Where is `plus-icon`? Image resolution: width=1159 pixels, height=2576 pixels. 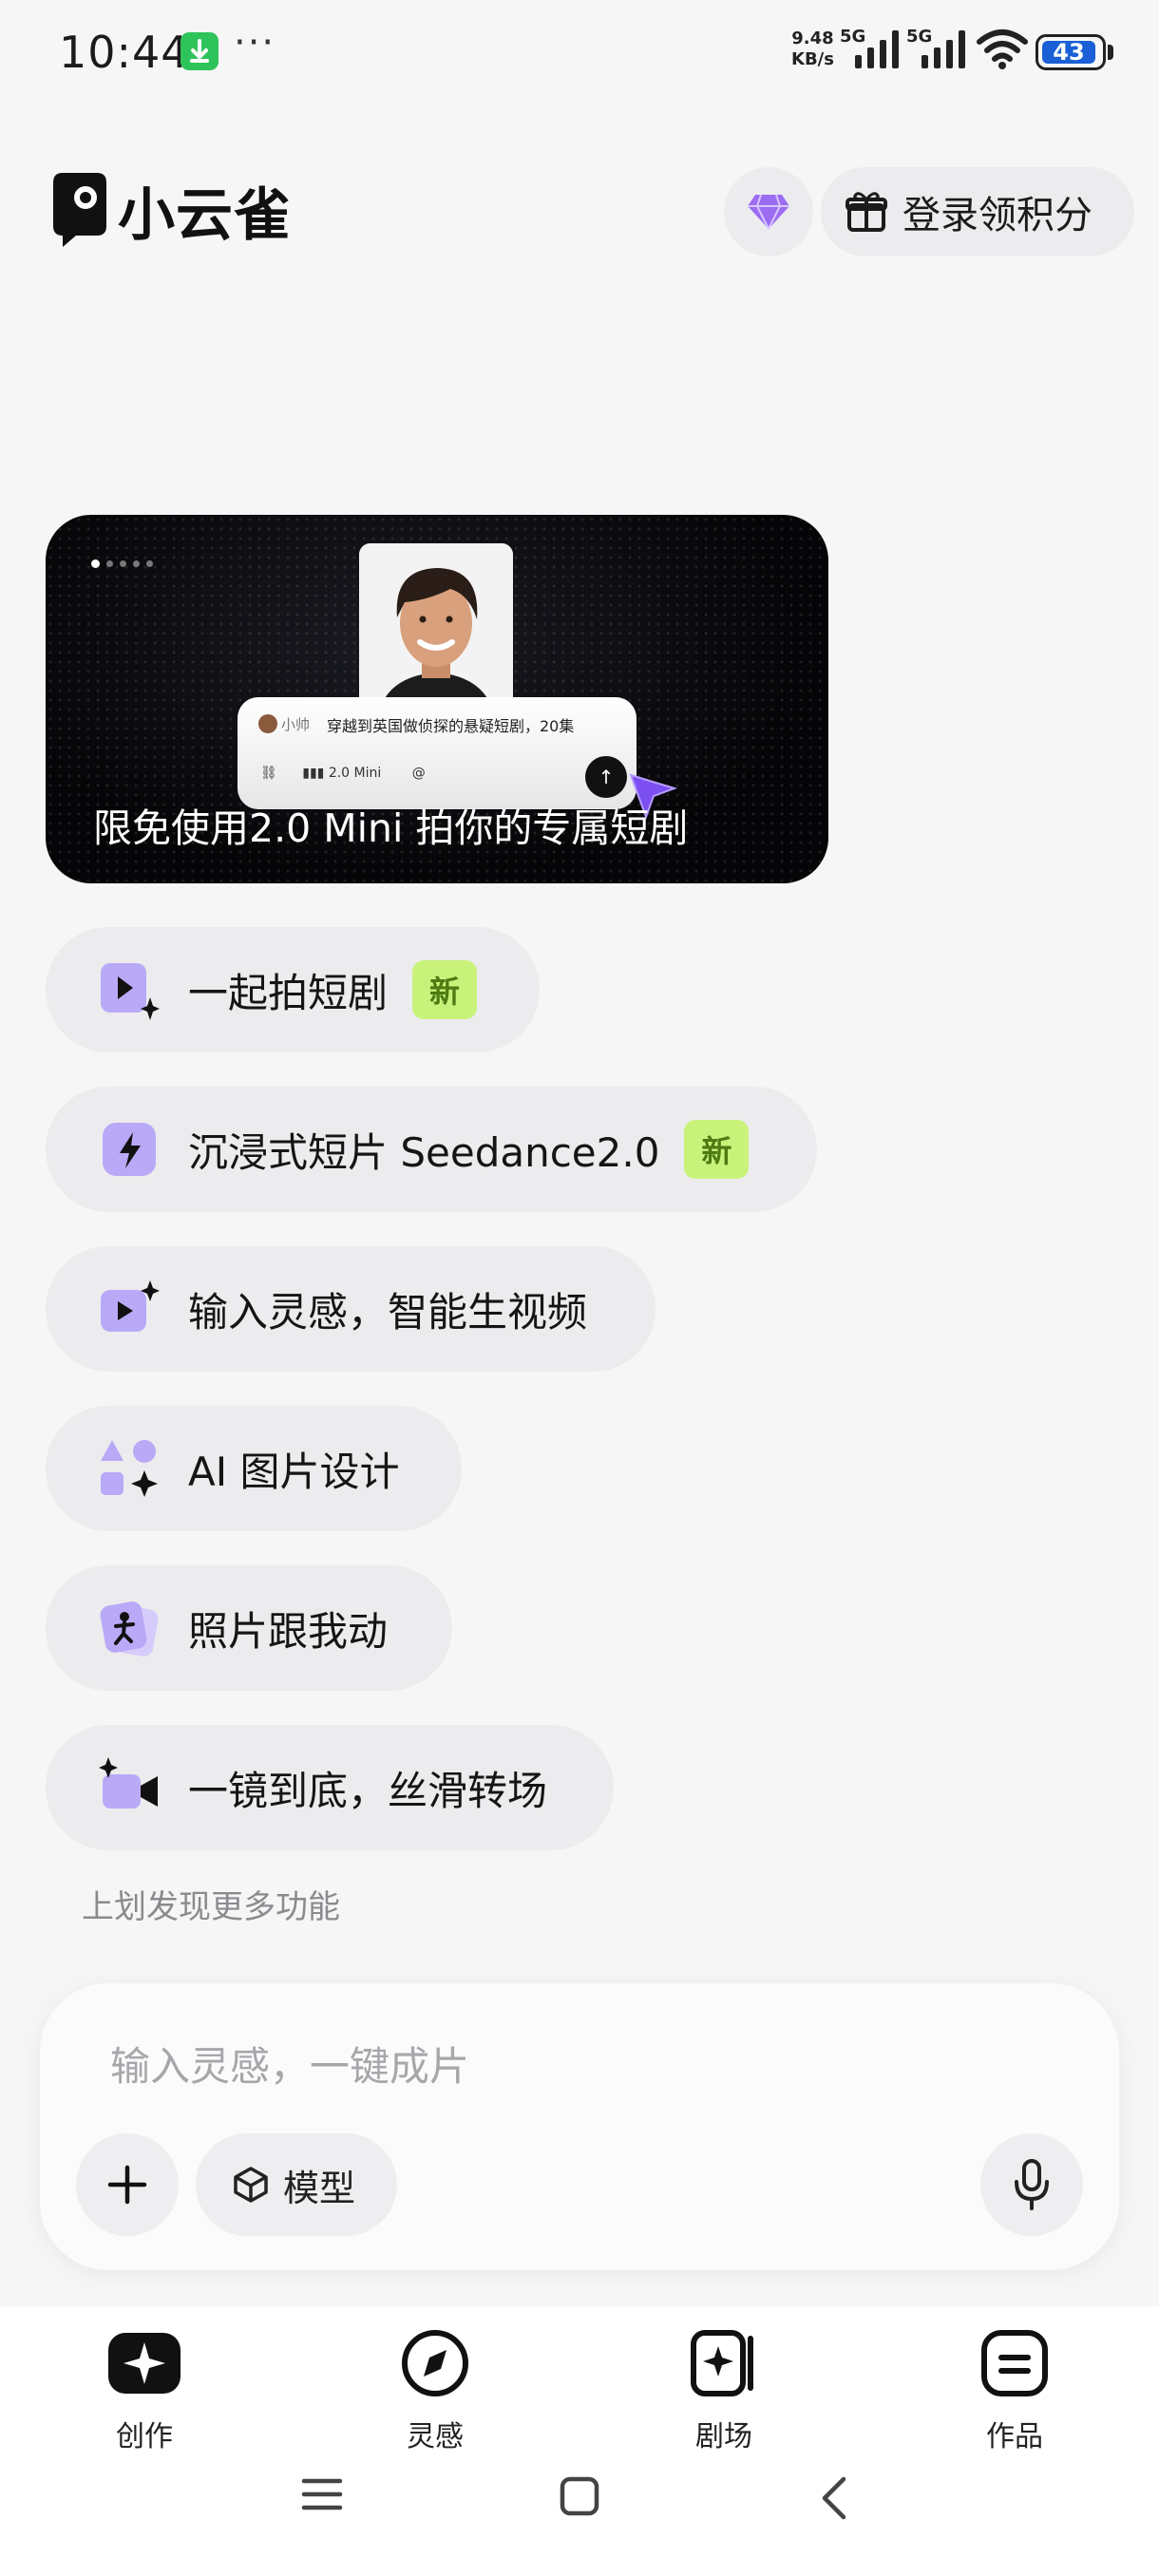
plus-icon is located at coordinates (127, 2185).